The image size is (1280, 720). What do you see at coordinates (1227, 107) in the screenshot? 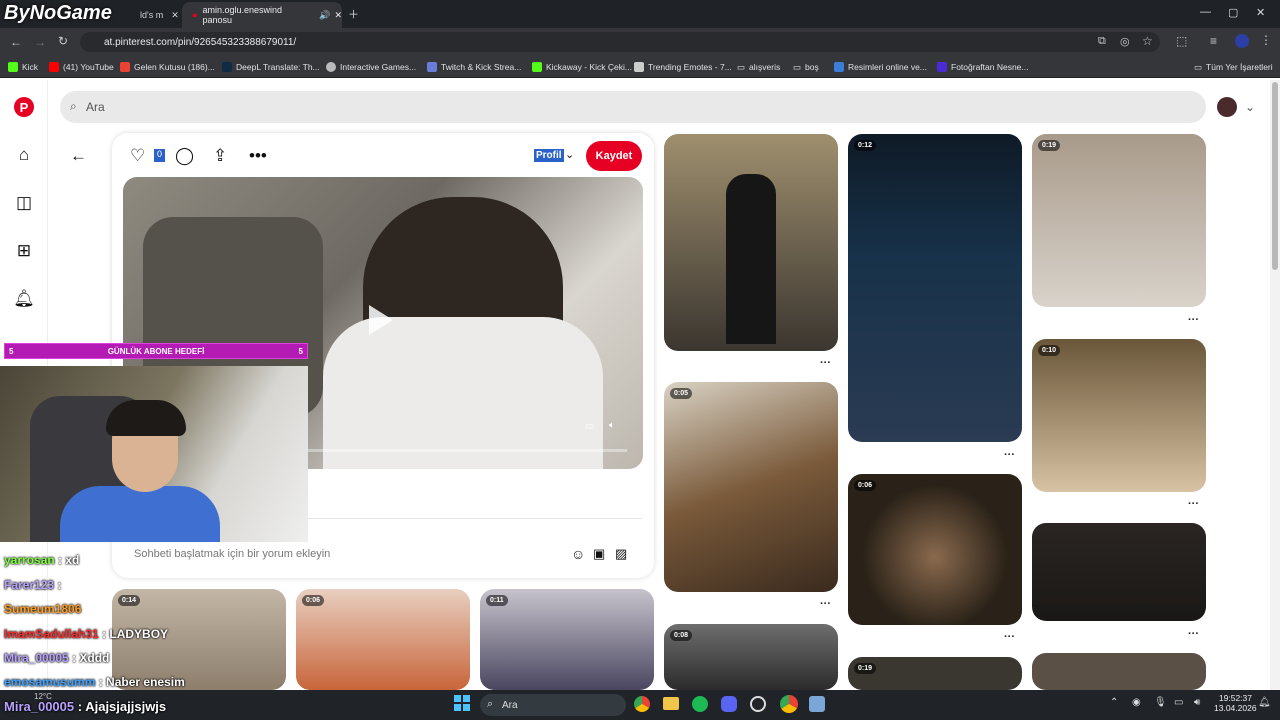
I see `avatar` at bounding box center [1227, 107].